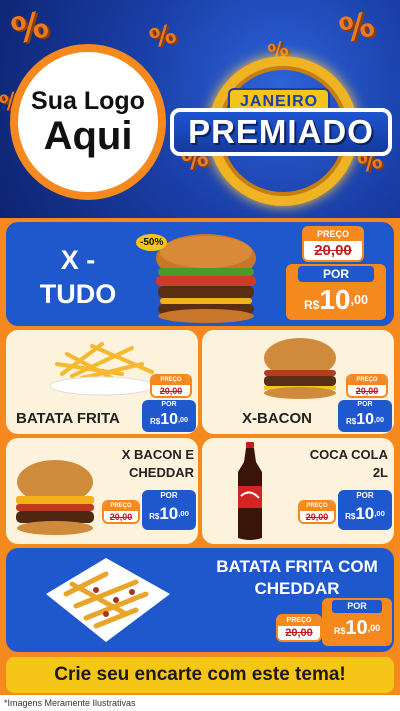 This screenshot has height=711, width=400. What do you see at coordinates (250, 491) in the screenshot?
I see `coke-bottle-image` at bounding box center [250, 491].